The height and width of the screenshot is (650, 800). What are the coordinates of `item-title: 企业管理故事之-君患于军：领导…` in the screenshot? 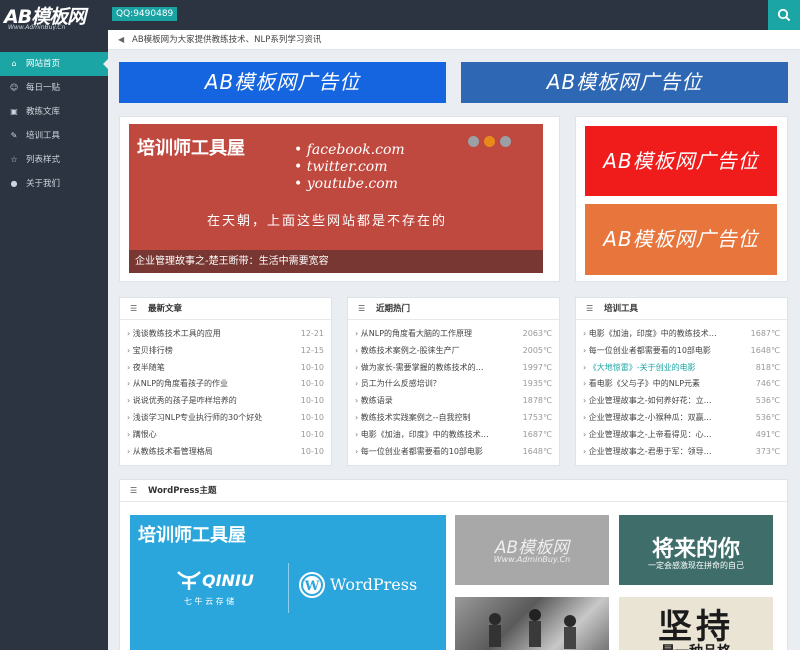 It's located at (661, 452).